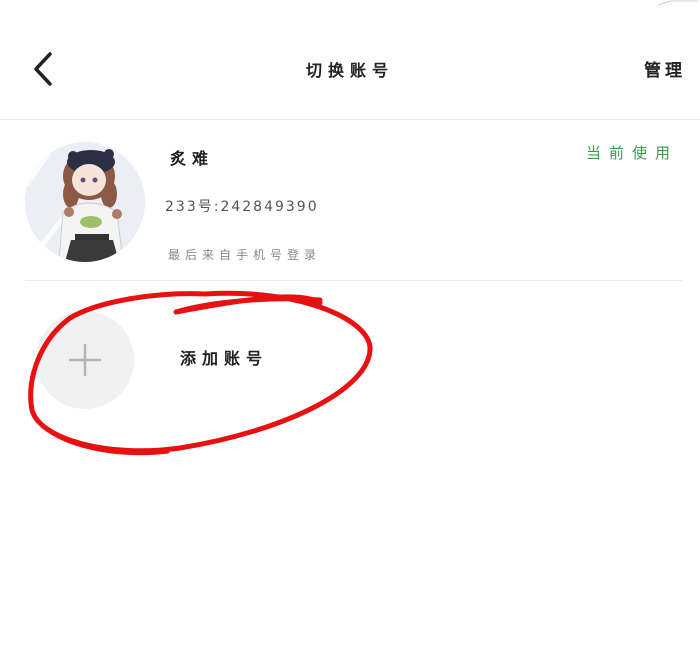 The width and height of the screenshot is (700, 647). What do you see at coordinates (224, 358) in the screenshot?
I see `add-account-label: 添加账号` at bounding box center [224, 358].